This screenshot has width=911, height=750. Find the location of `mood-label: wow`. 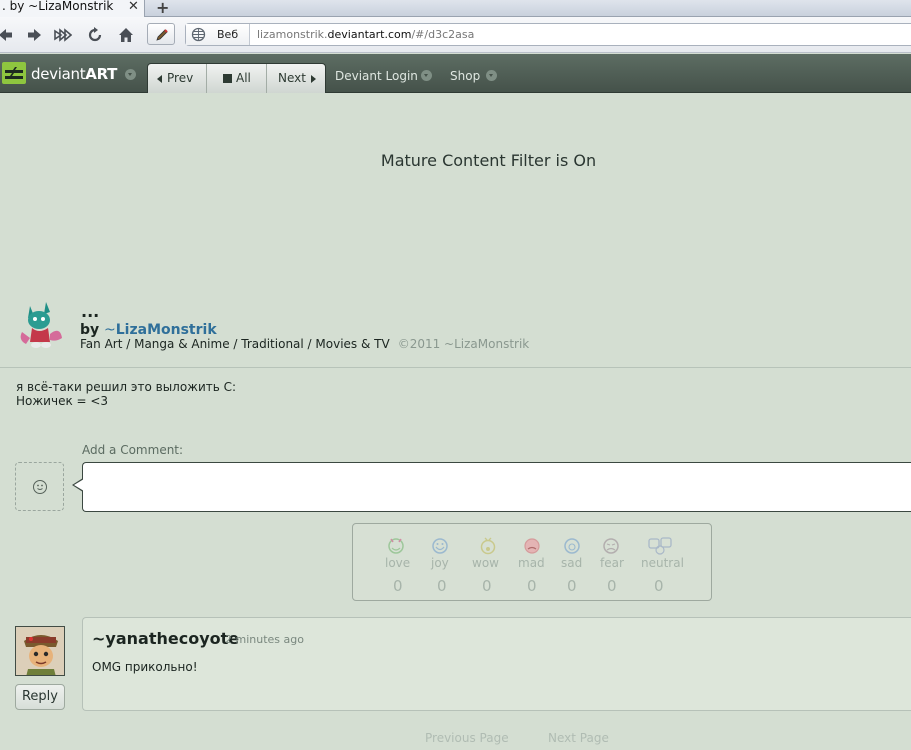

mood-label: wow is located at coordinates (485, 563).